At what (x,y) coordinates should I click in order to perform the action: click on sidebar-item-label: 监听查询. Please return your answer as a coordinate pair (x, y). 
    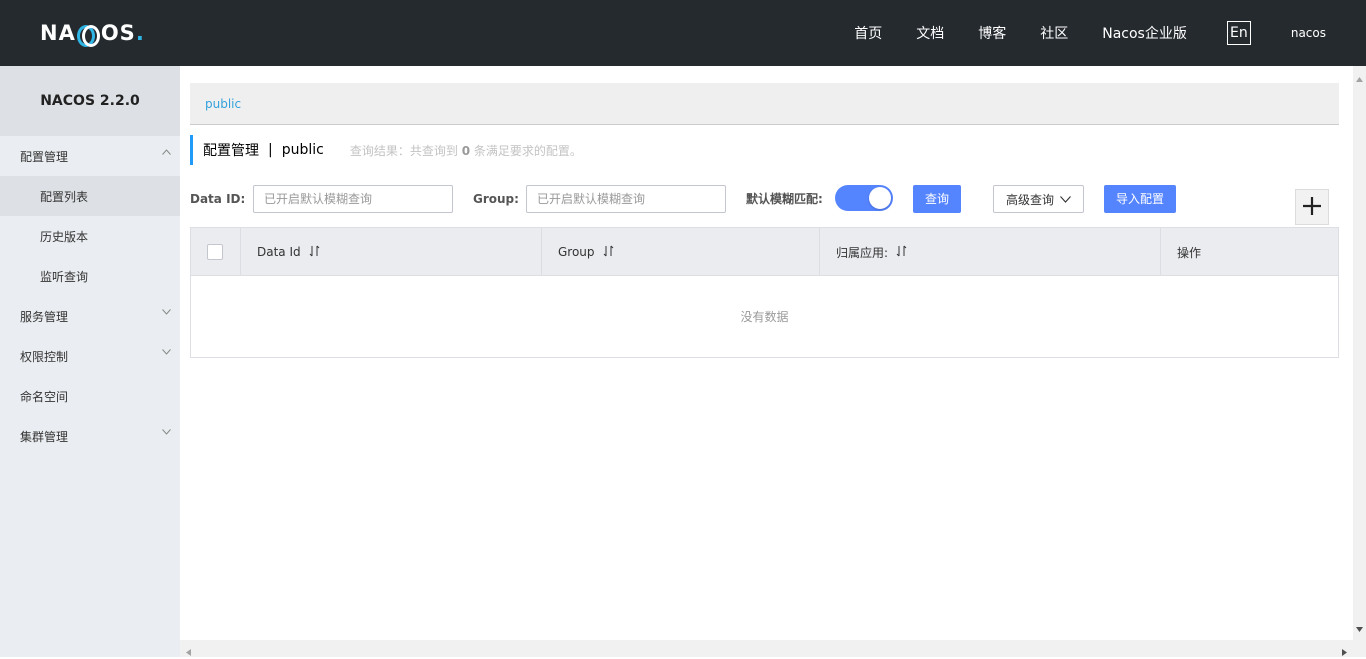
    Looking at the image, I should click on (64, 276).